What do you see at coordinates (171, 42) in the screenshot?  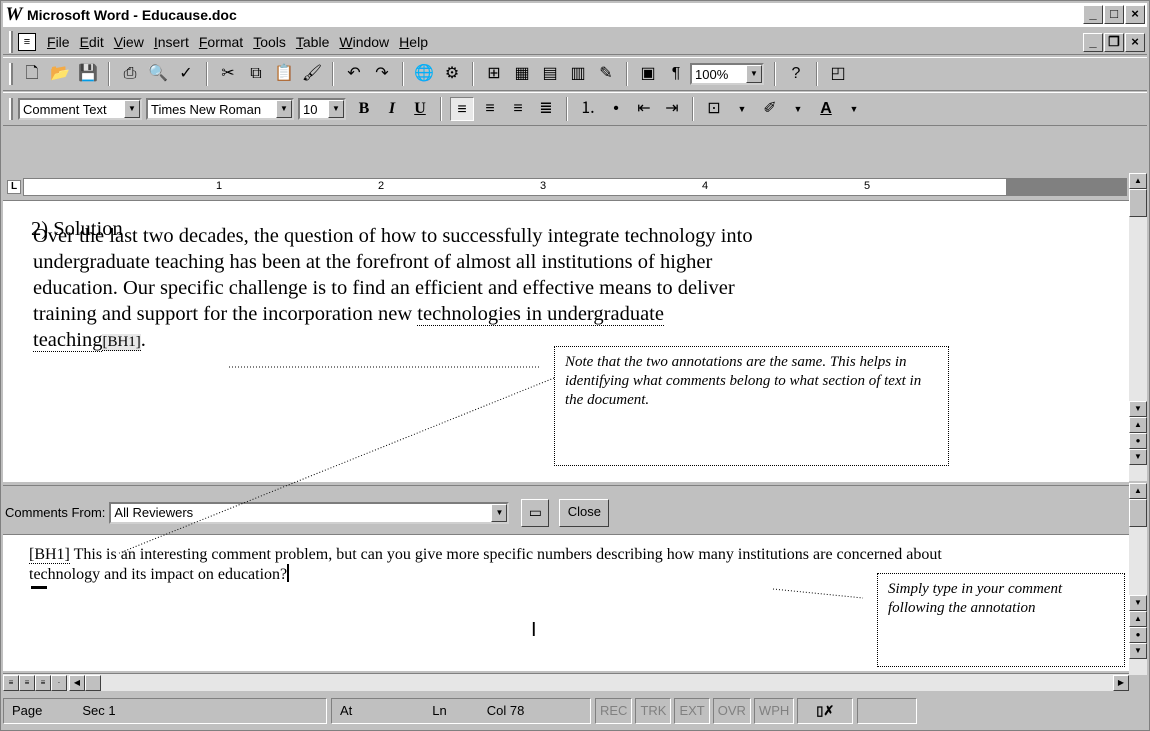 I see `menu-insert: Insert` at bounding box center [171, 42].